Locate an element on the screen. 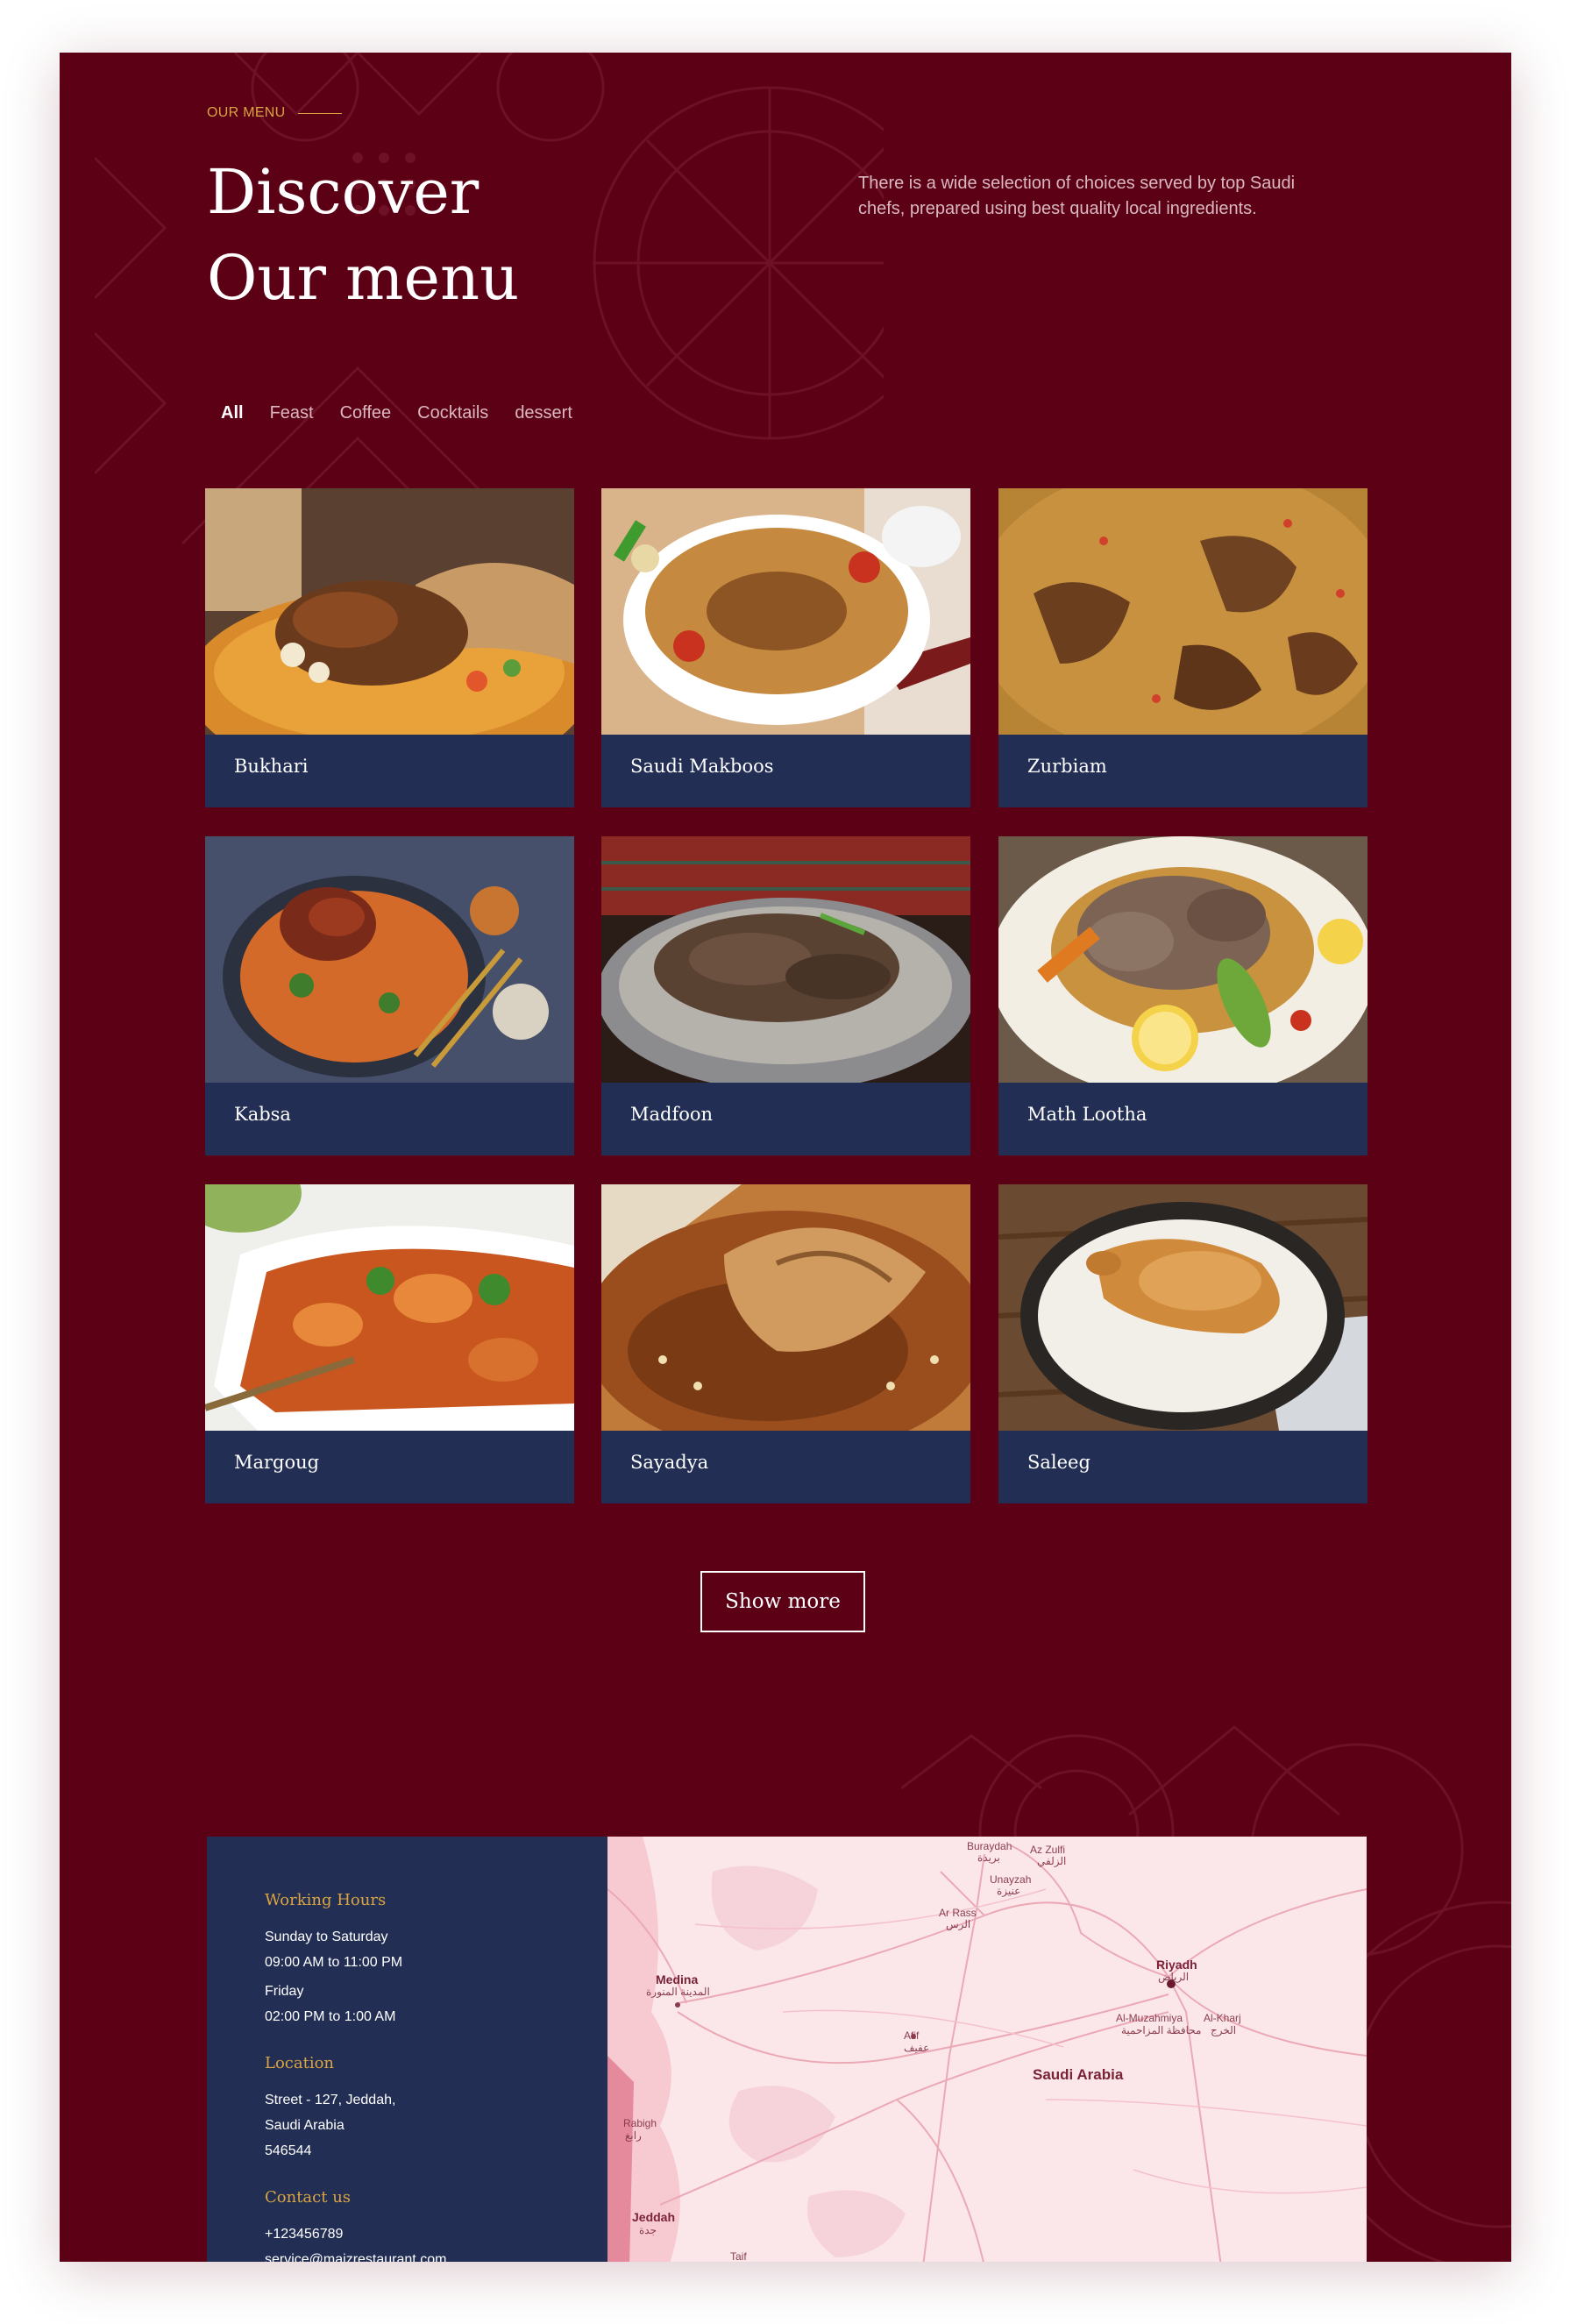 This screenshot has width=1570, height=2324. dish-card-madfoon: Madfoon is located at coordinates (785, 995).